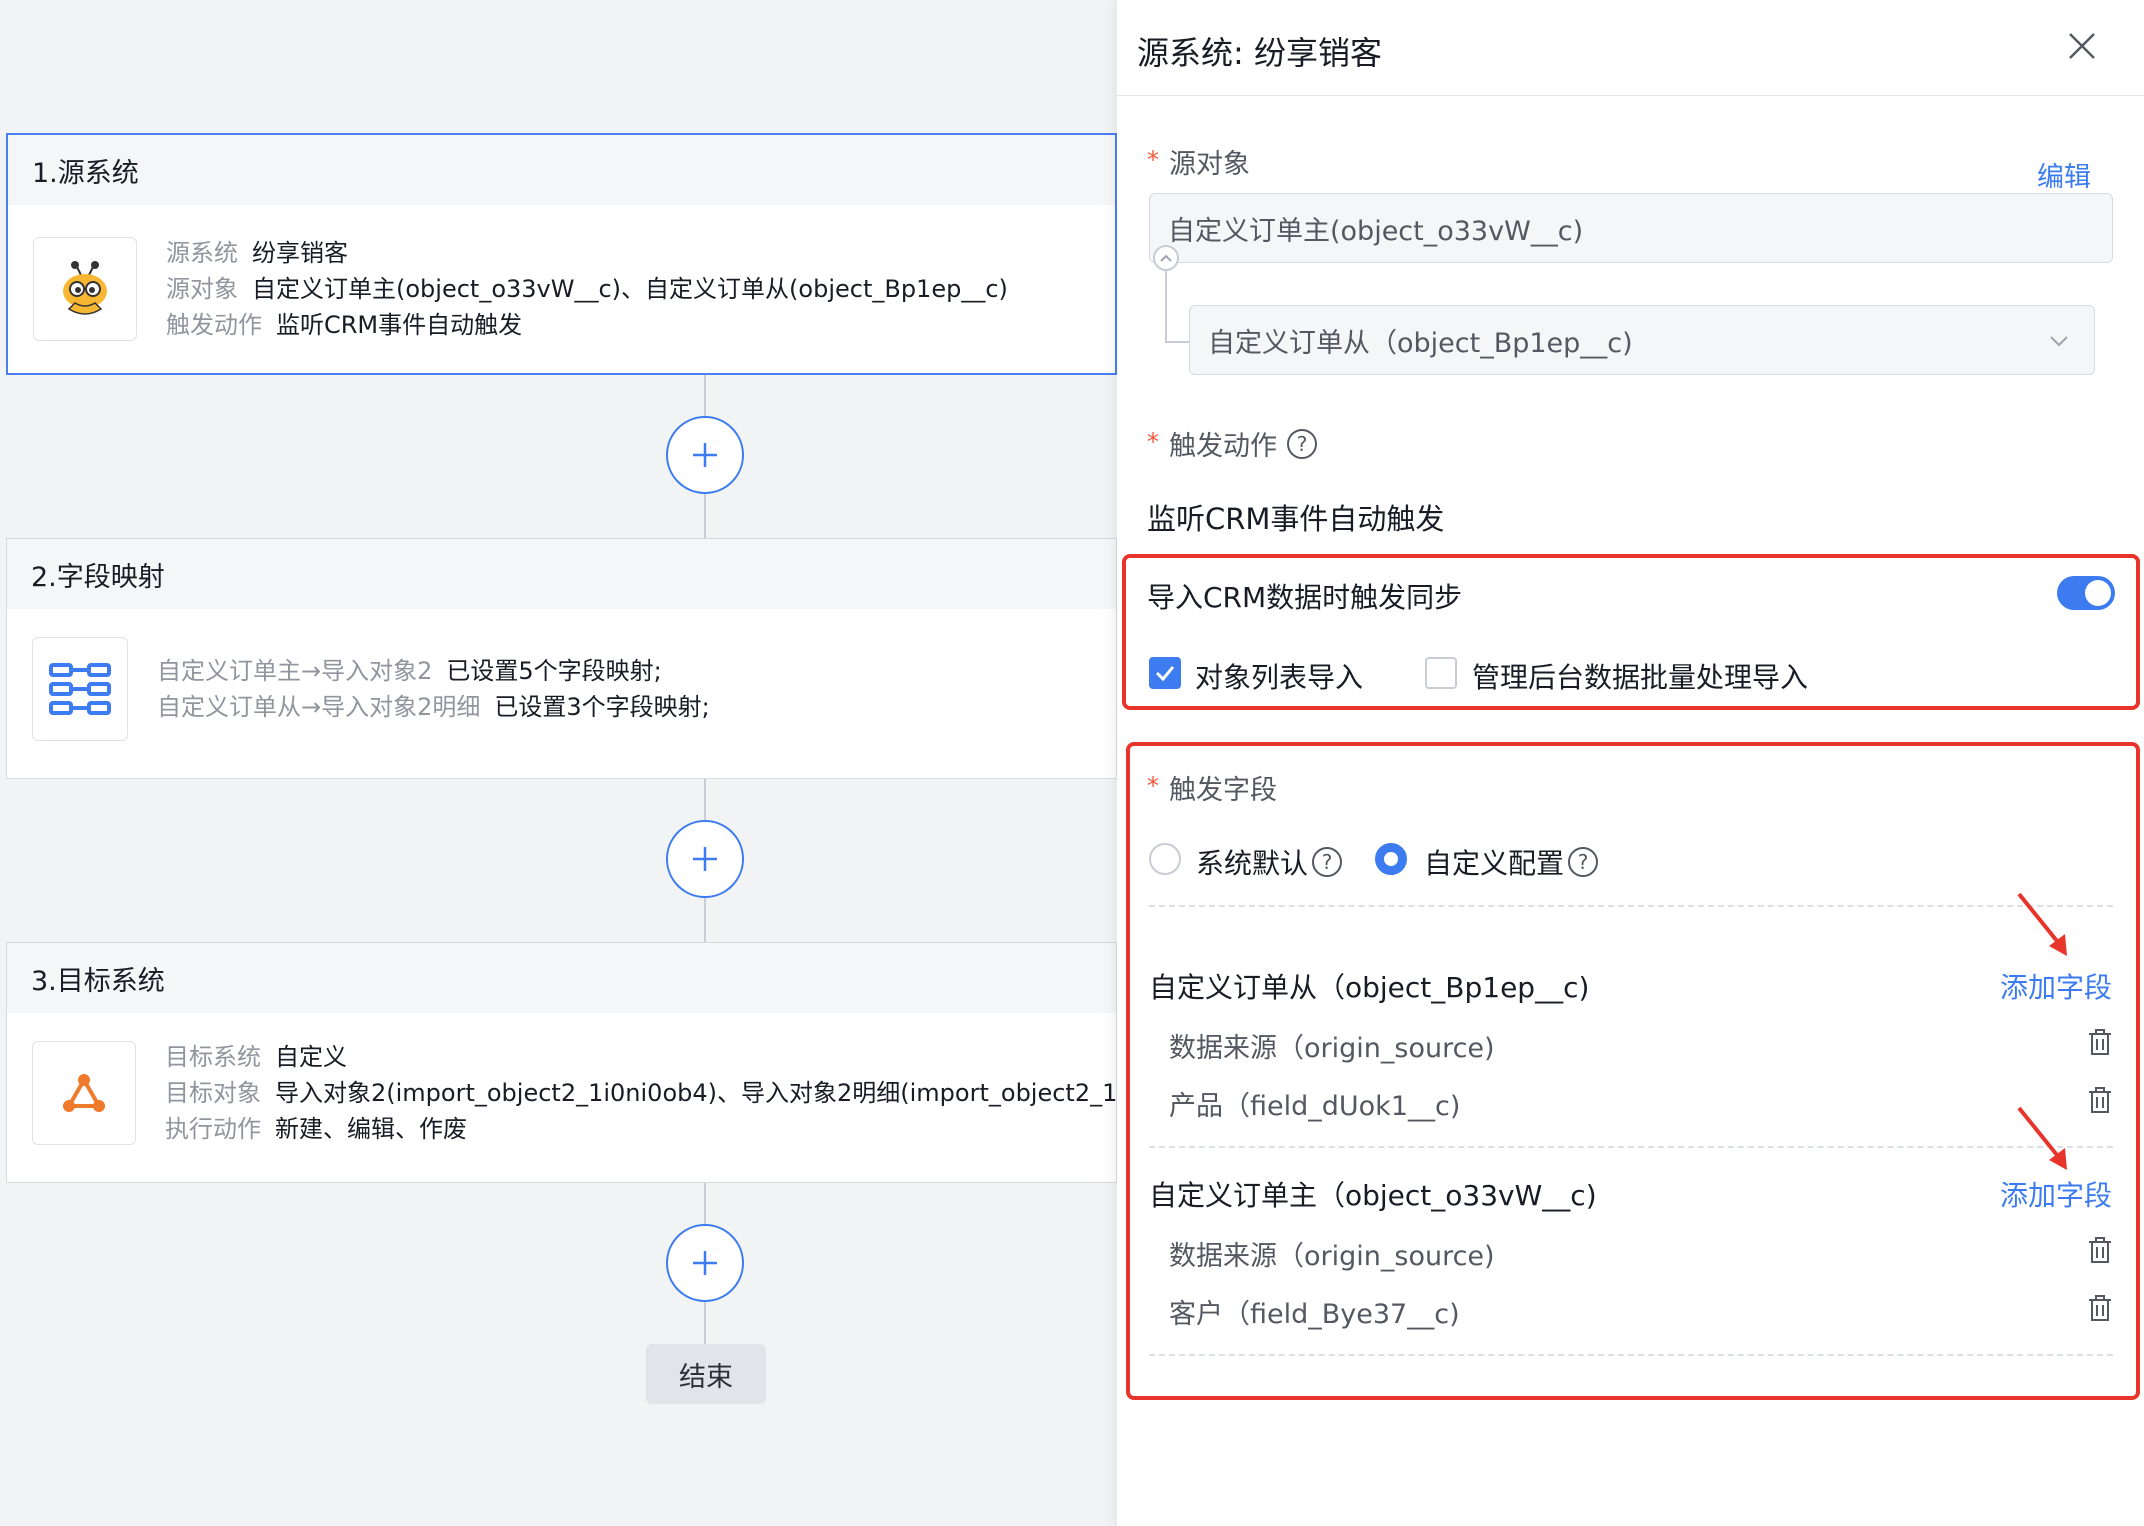  I want to click on custom-system-icon, so click(84, 1093).